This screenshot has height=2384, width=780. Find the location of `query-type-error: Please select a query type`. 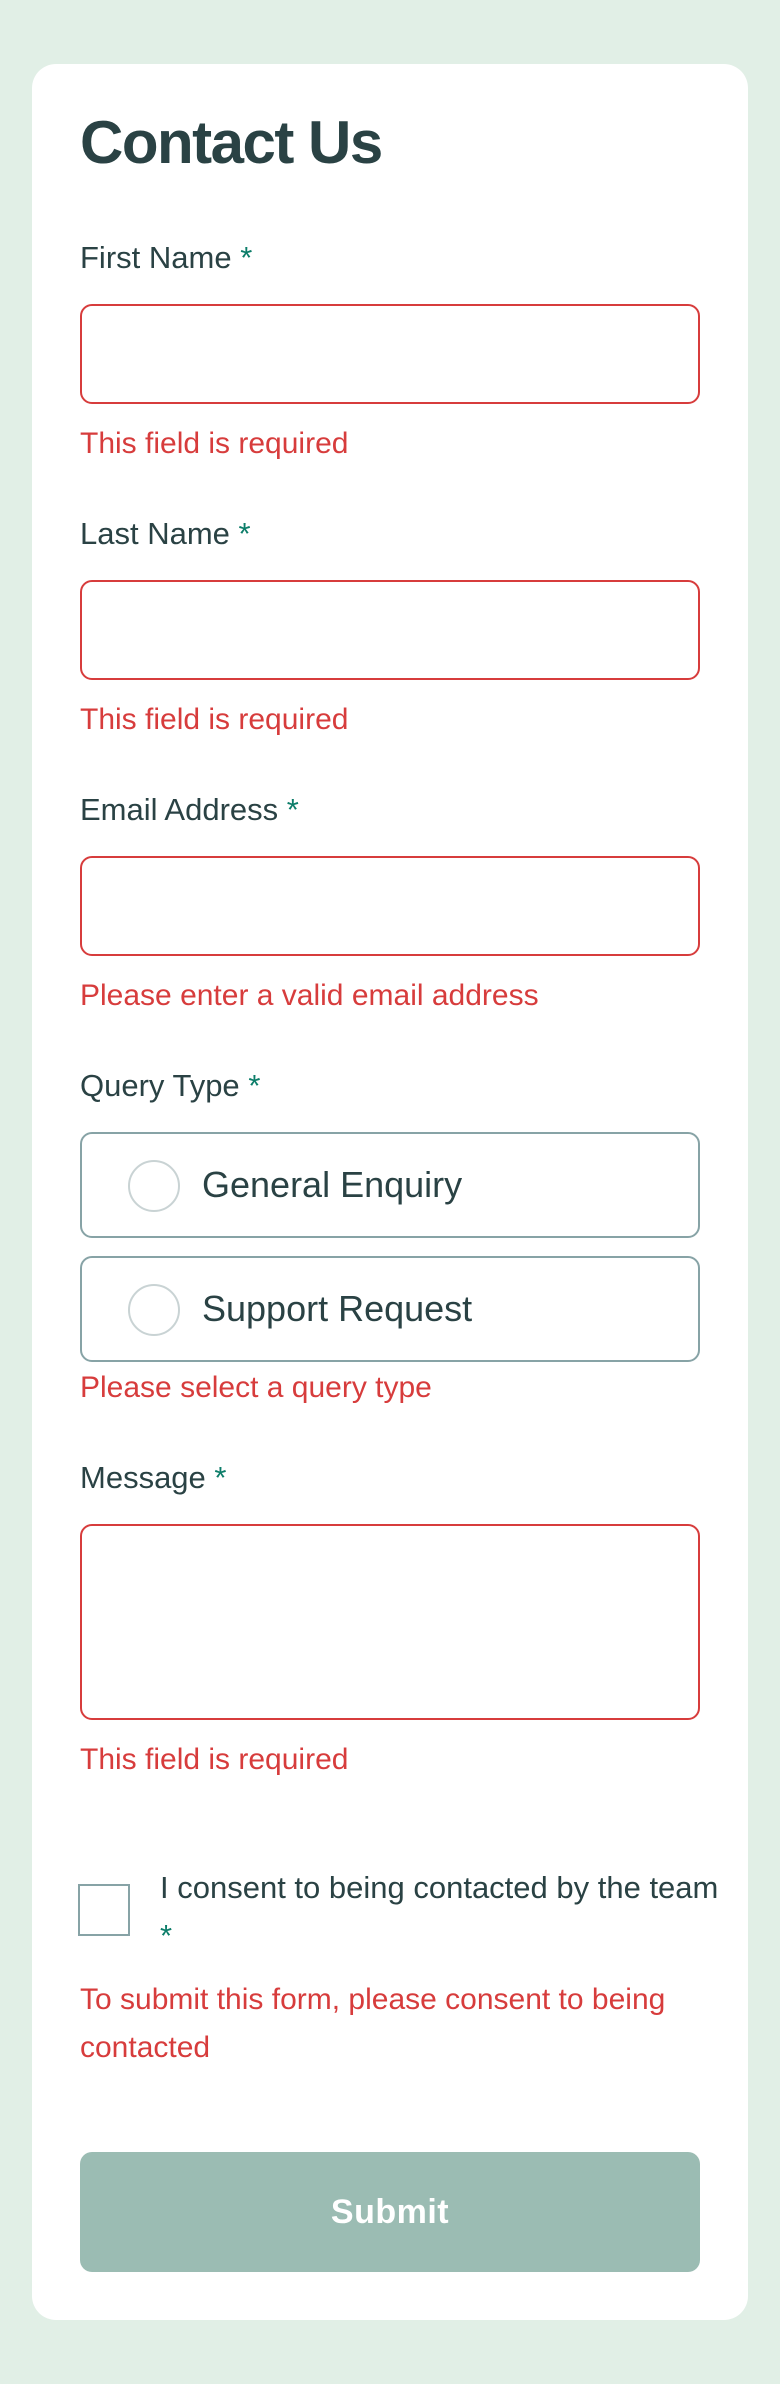

query-type-error: Please select a query type is located at coordinates (256, 1387).